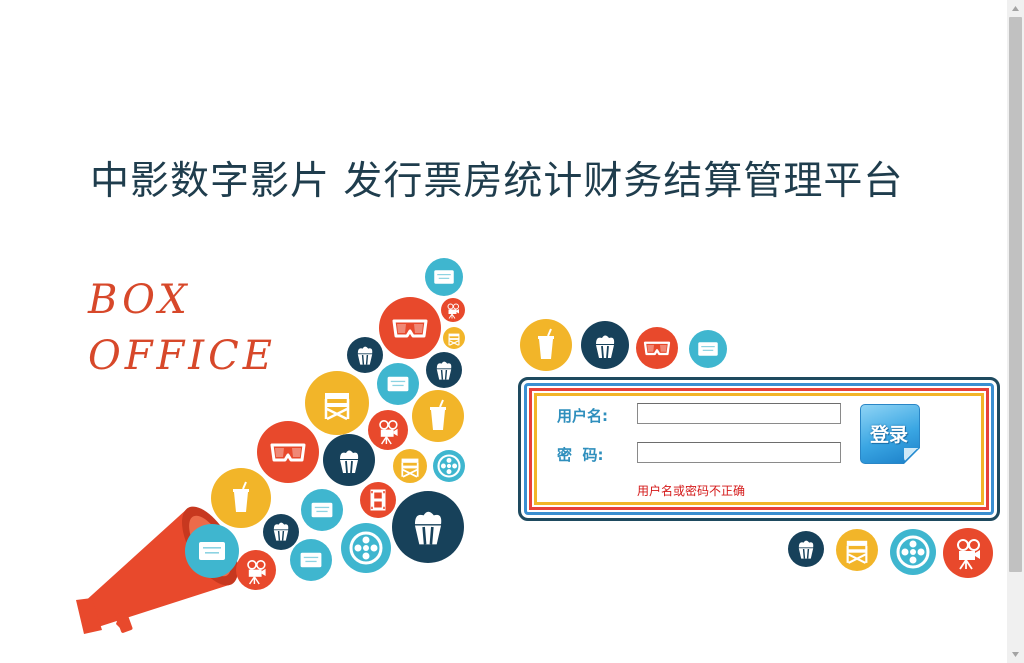 This screenshot has height=663, width=1024. Describe the element at coordinates (378, 500) in the screenshot. I see `film-strip-icon` at that location.